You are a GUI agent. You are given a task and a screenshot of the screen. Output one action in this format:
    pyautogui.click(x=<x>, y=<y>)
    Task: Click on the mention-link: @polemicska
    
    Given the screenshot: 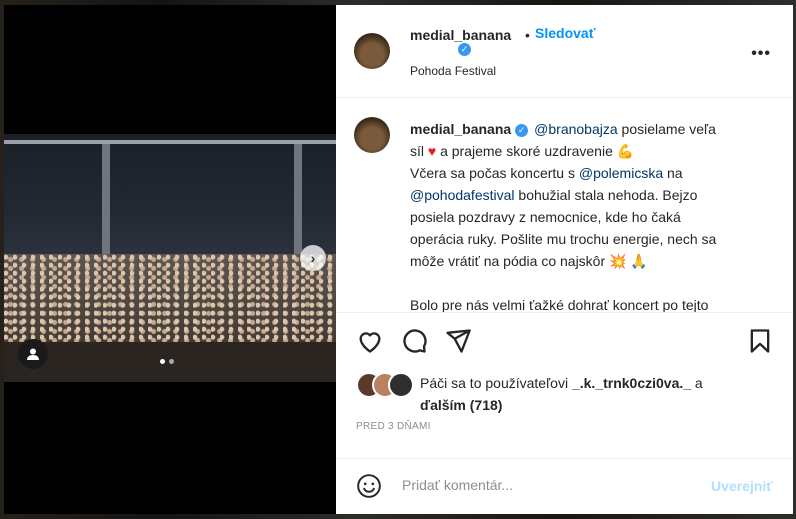 What is the action you would take?
    pyautogui.click(x=621, y=173)
    